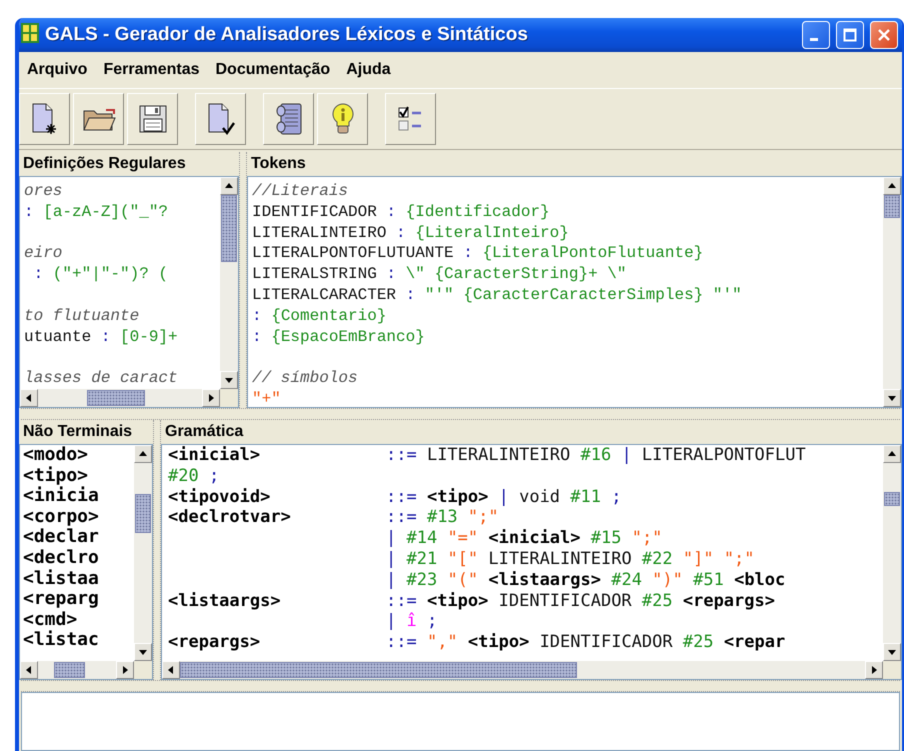 This screenshot has width=904, height=751. I want to click on list-item: <corpo>, so click(78, 517).